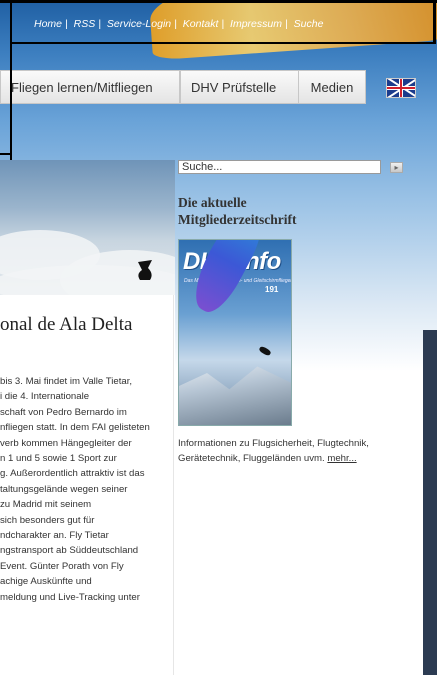 This screenshot has height=675, width=437. Describe the element at coordinates (66, 324) in the screenshot. I see `article-title: onal de Ala Delta` at that location.